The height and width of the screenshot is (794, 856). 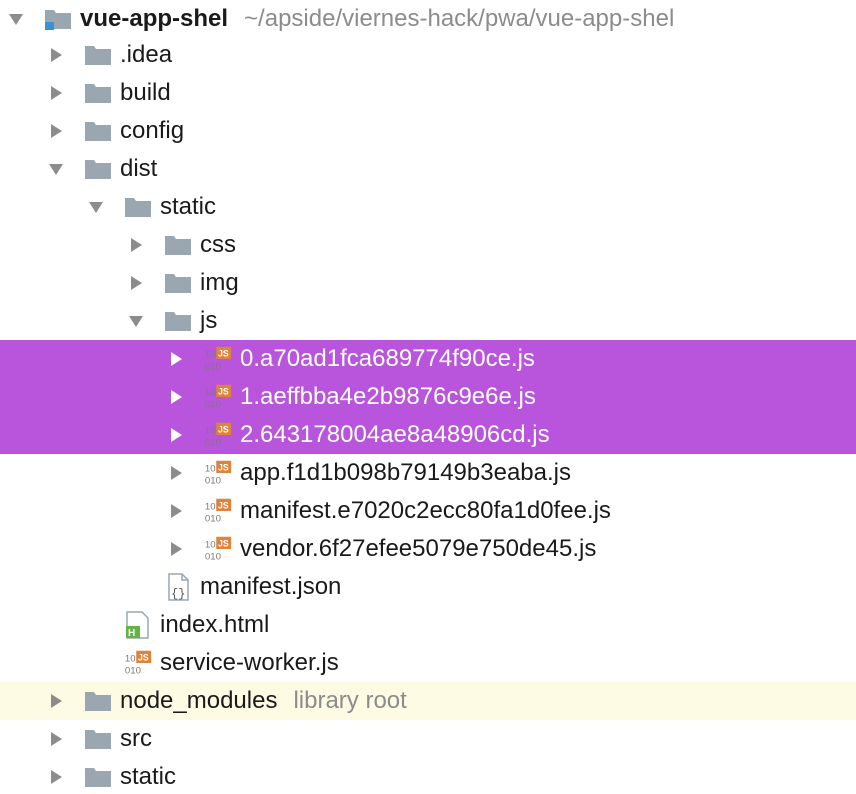 What do you see at coordinates (350, 700) in the screenshot?
I see `library-root-hint: library root` at bounding box center [350, 700].